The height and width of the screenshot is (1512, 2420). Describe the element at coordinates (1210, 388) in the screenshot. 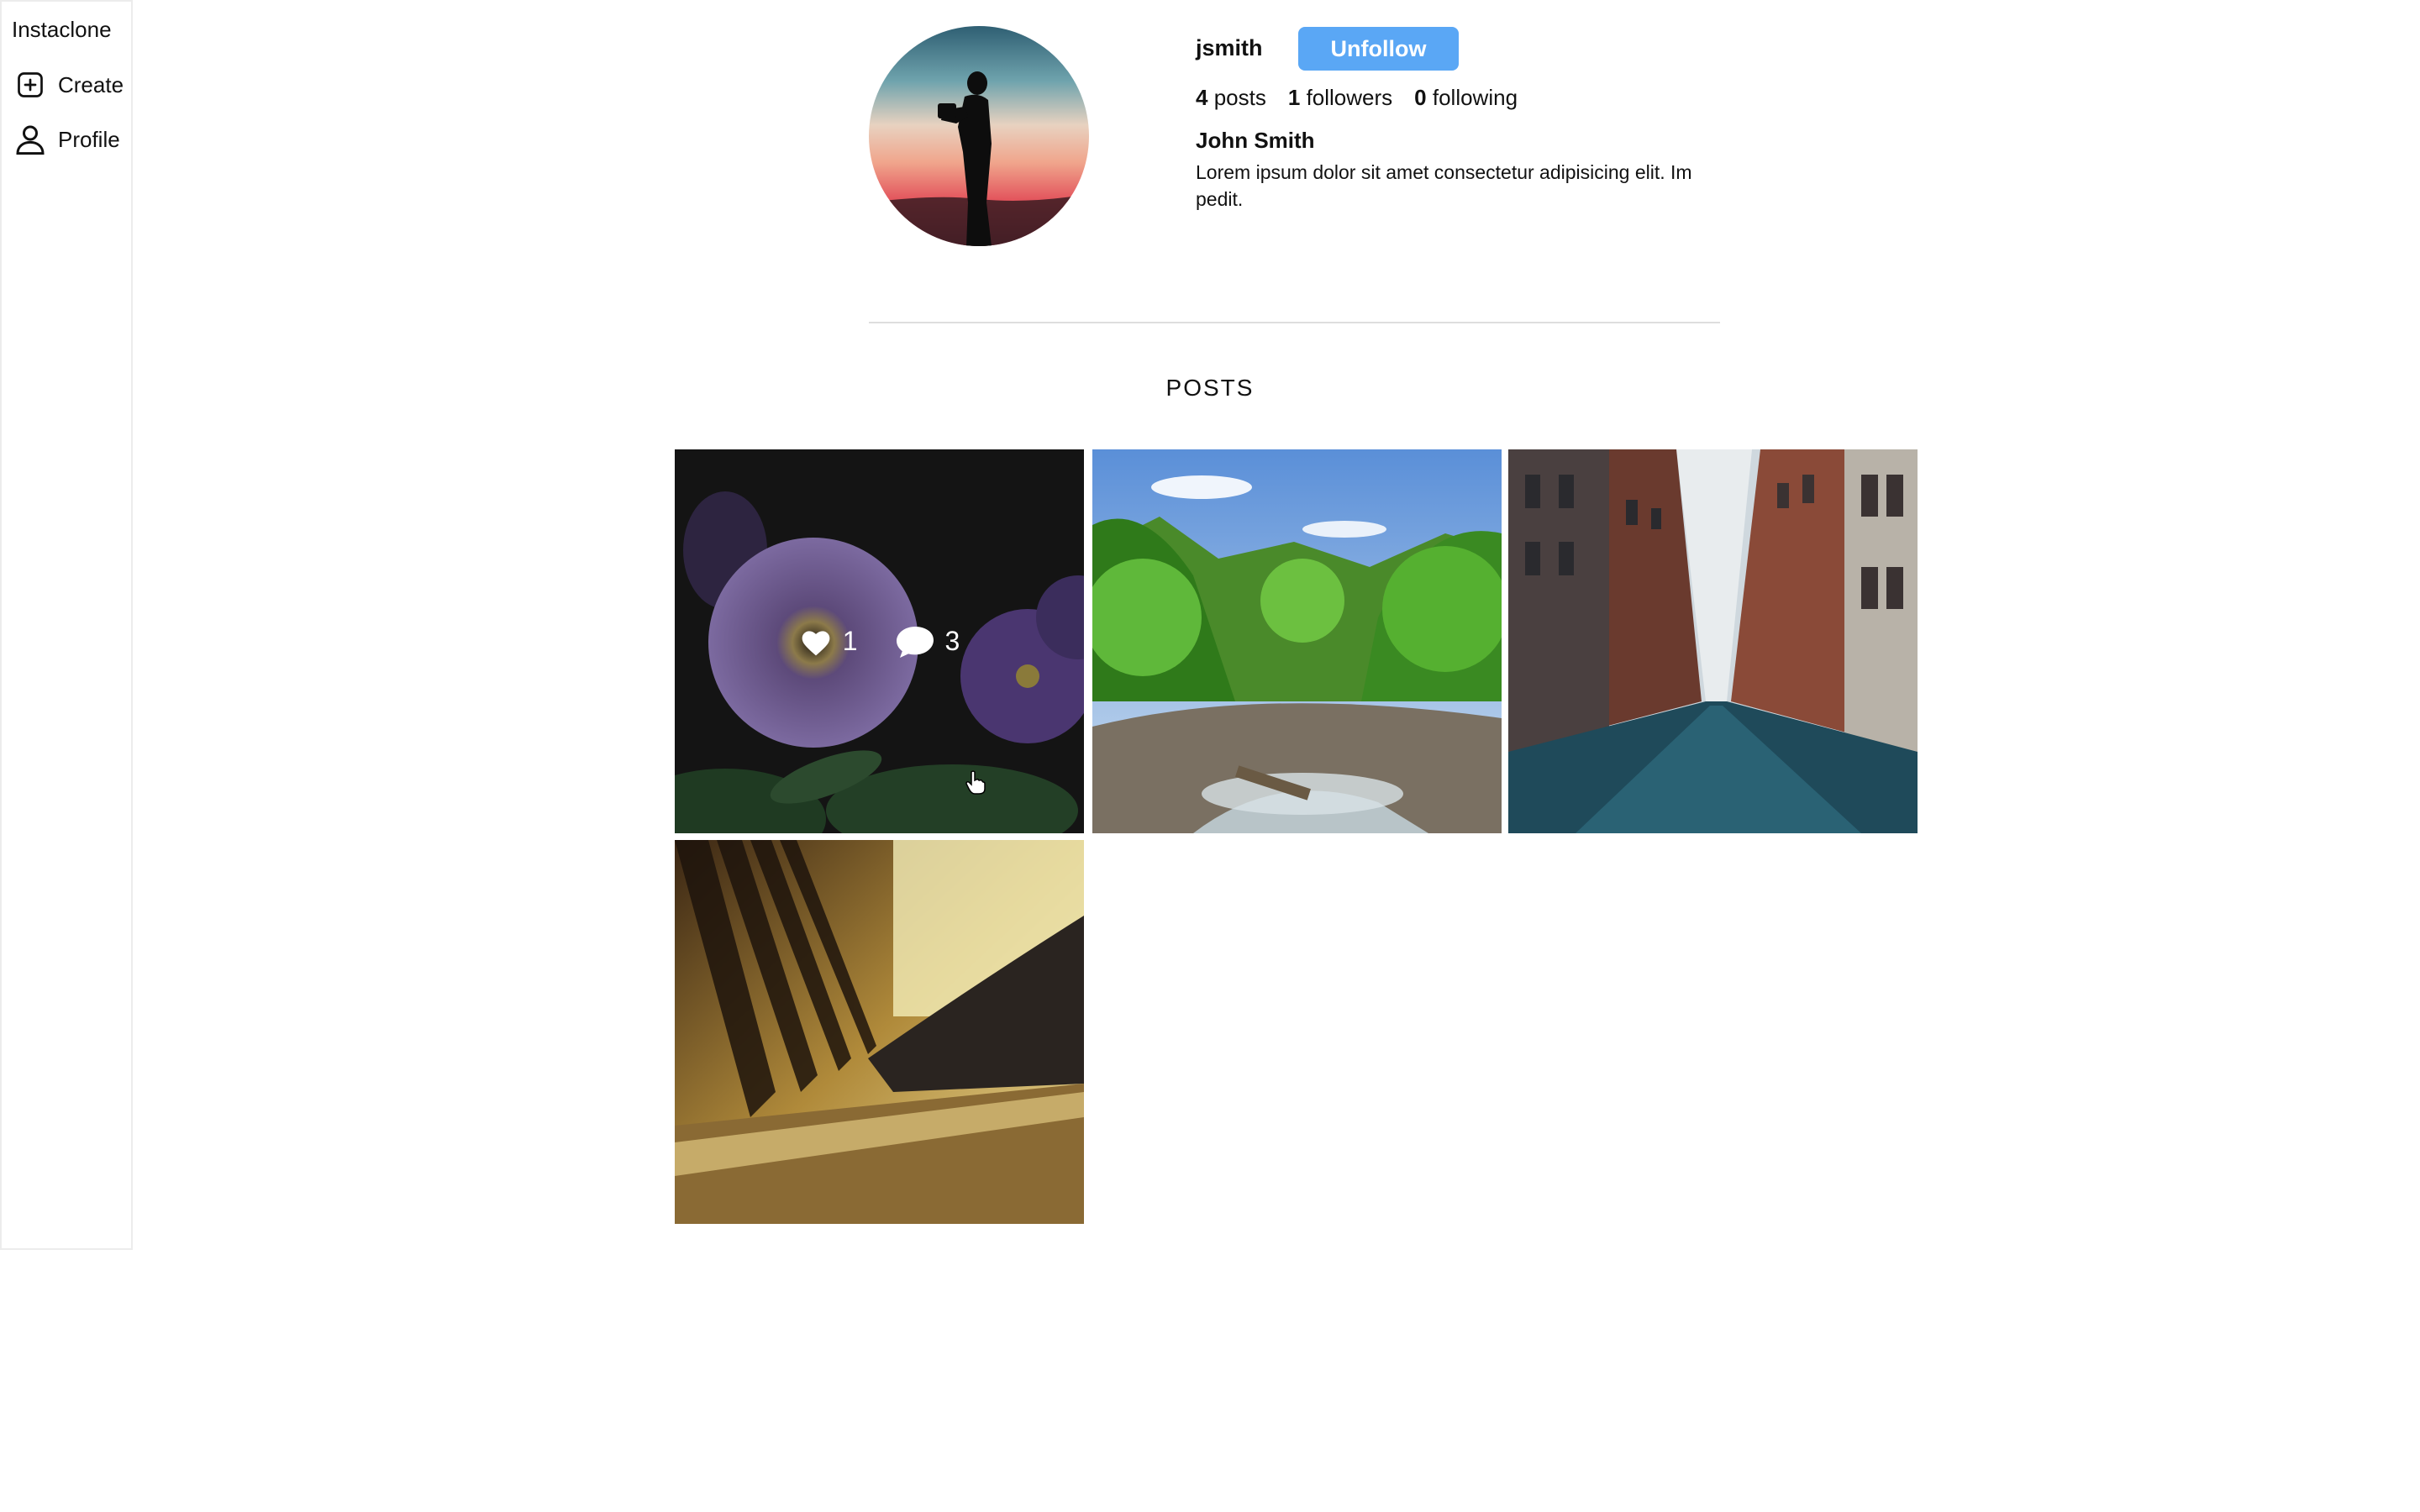

I see `posts-section-title: POSTS` at that location.